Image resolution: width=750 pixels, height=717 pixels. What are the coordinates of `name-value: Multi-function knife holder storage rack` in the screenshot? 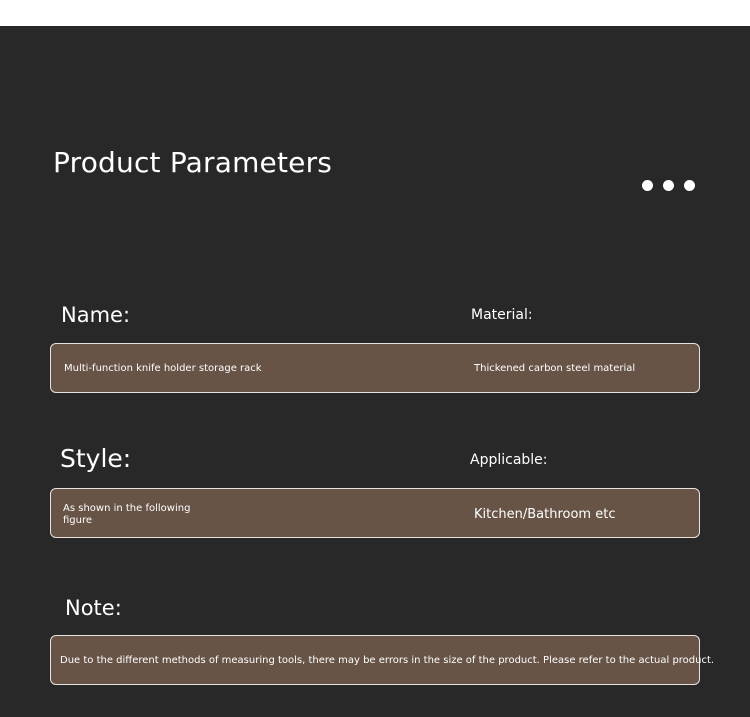 It's located at (163, 368).